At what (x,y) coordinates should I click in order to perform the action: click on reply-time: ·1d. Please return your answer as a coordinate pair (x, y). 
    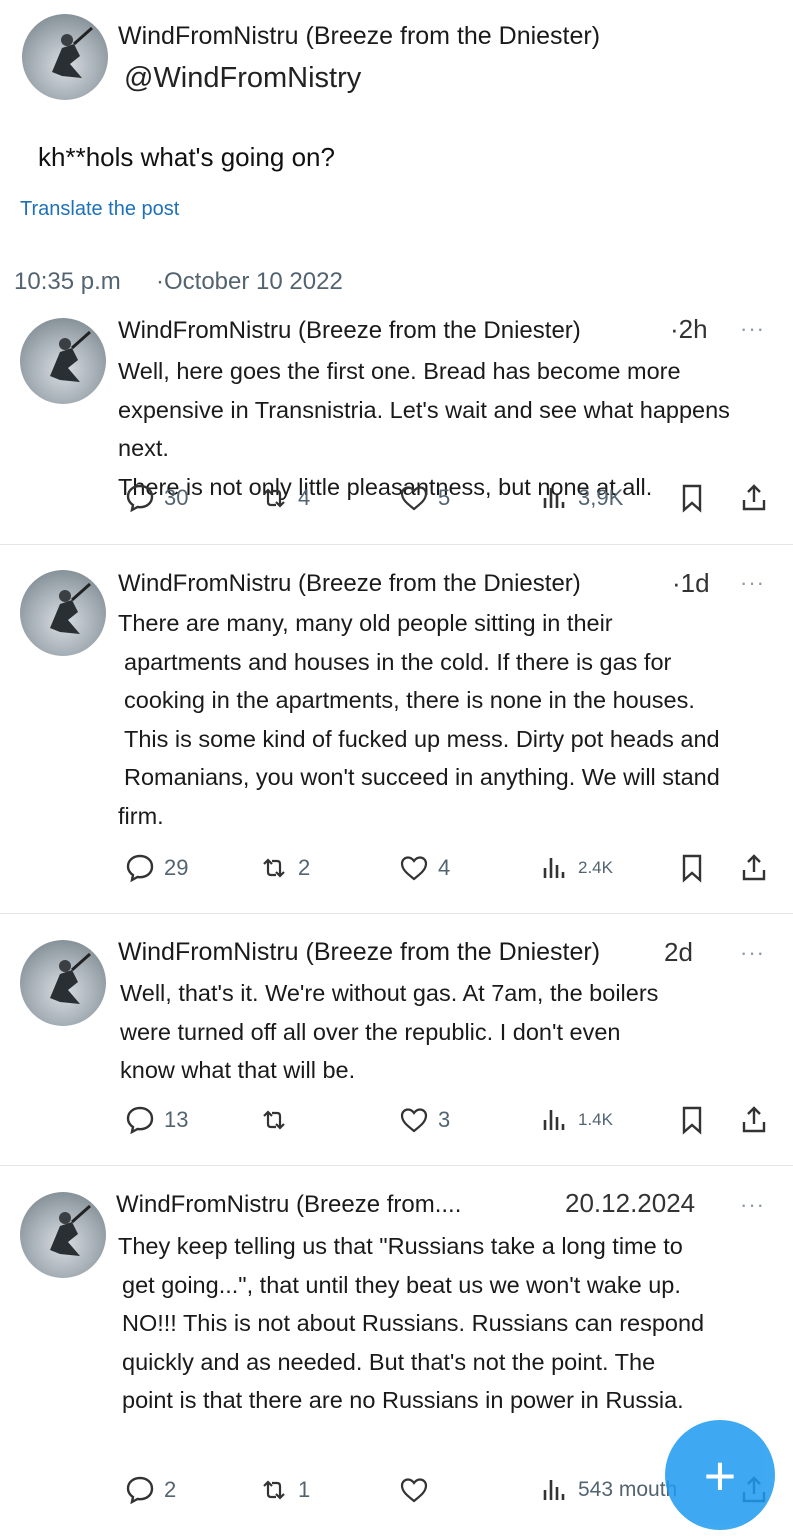
    Looking at the image, I should click on (691, 583).